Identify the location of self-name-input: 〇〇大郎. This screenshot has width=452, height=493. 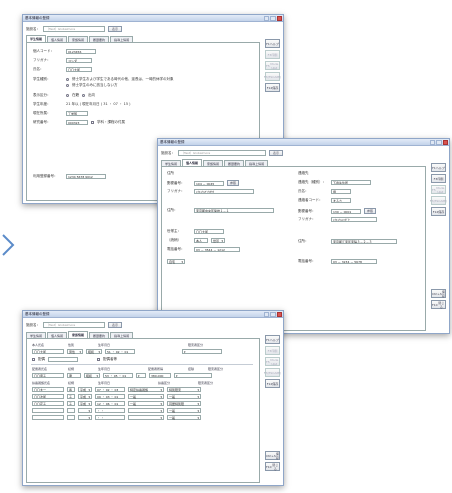
(48, 351).